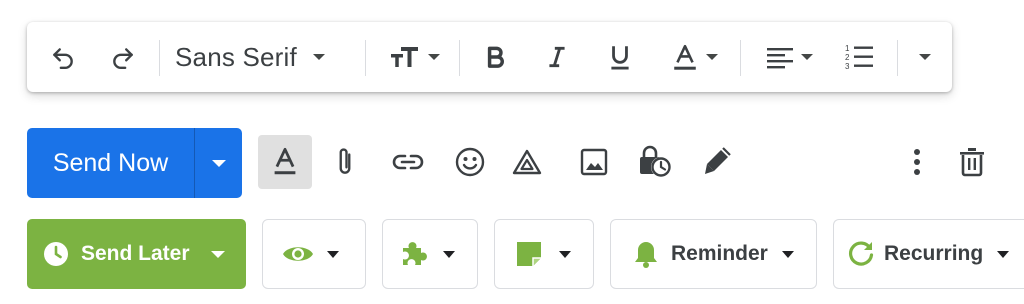 This screenshot has width=1024, height=304. I want to click on undo-button, so click(63, 57).